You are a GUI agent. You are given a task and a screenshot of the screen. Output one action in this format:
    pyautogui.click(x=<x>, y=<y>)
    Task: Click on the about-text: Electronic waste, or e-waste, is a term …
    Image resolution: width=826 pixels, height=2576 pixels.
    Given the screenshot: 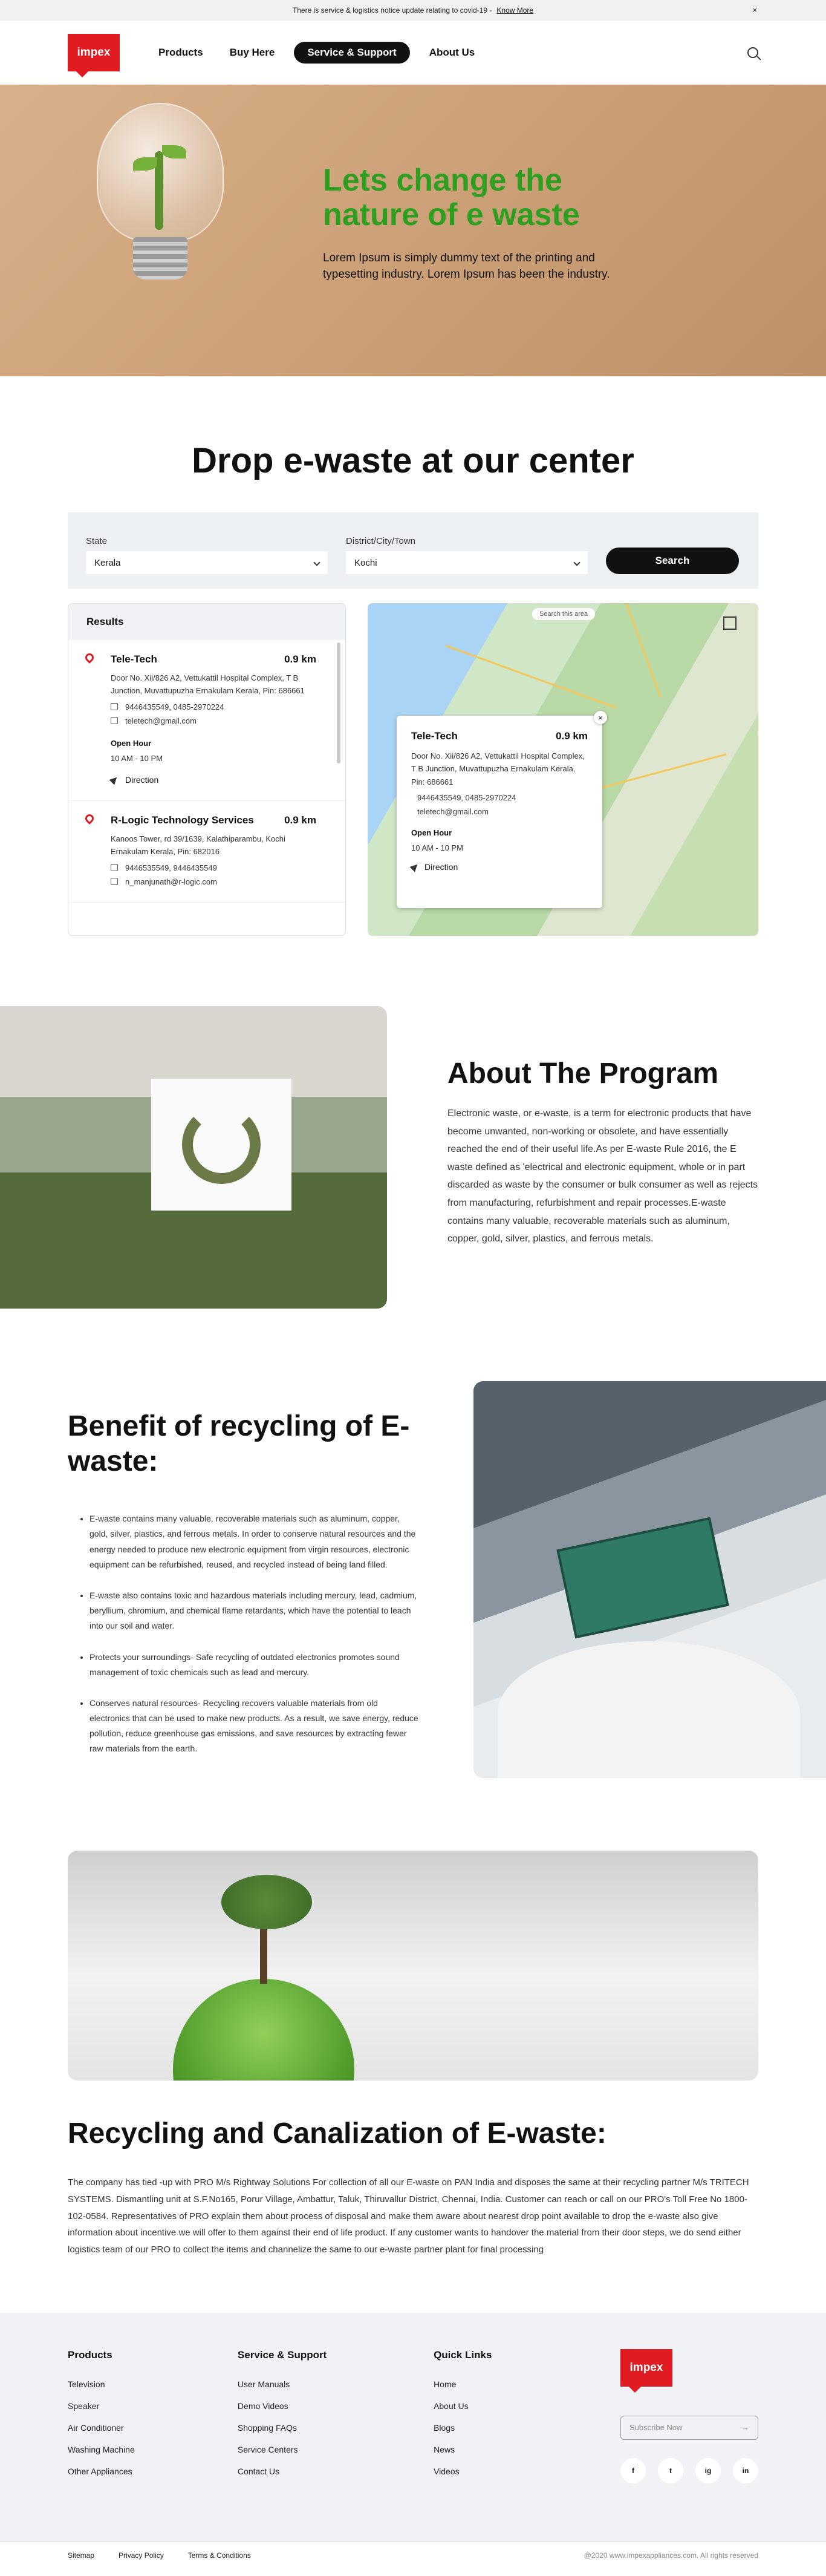 What is the action you would take?
    pyautogui.click(x=602, y=1176)
    